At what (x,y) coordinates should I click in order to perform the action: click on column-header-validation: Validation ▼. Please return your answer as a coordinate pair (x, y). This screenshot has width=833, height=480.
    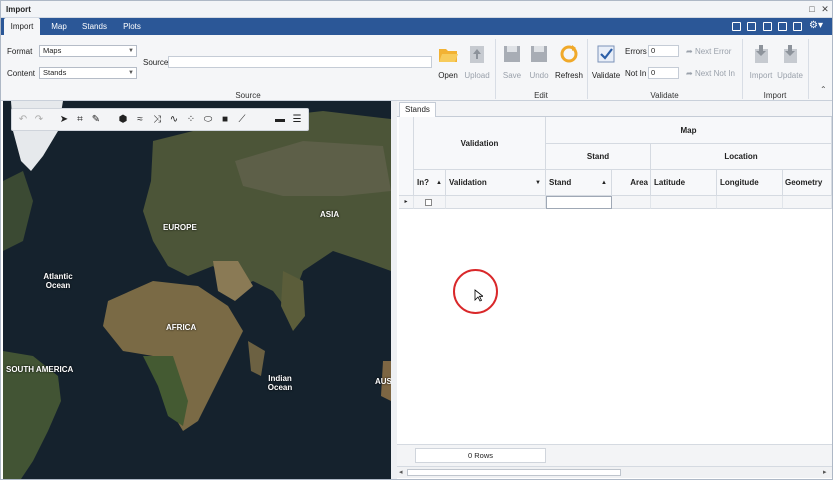
    Looking at the image, I should click on (496, 183).